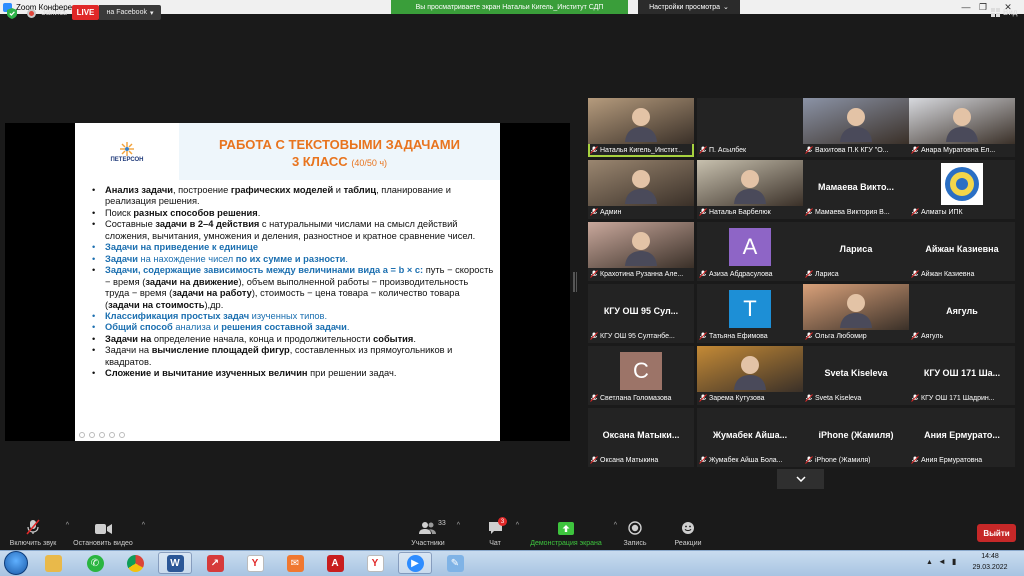  Describe the element at coordinates (641, 375) in the screenshot. I see `participant-tile: C Светлана Голомазова` at that location.